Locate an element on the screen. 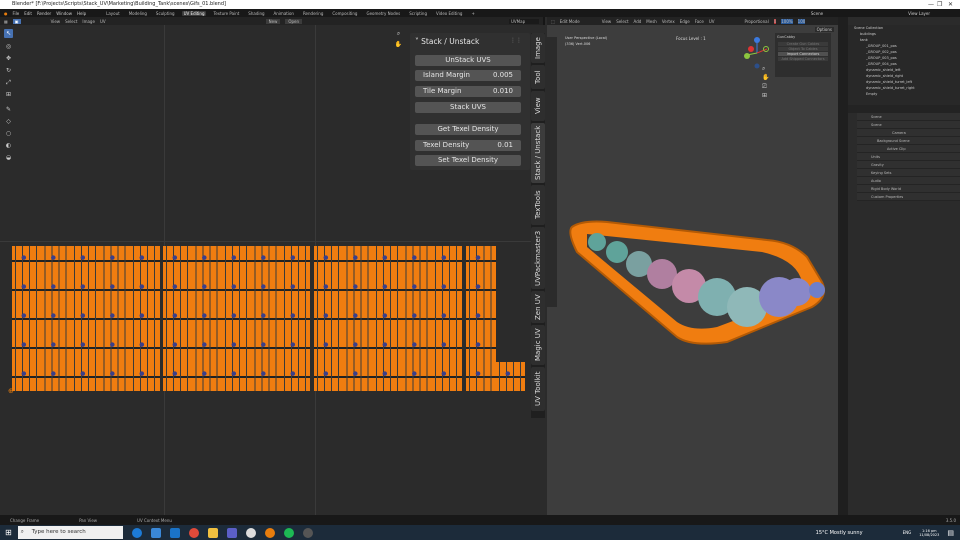 The image size is (960, 540). tab-shading: Shading is located at coordinates (256, 13).